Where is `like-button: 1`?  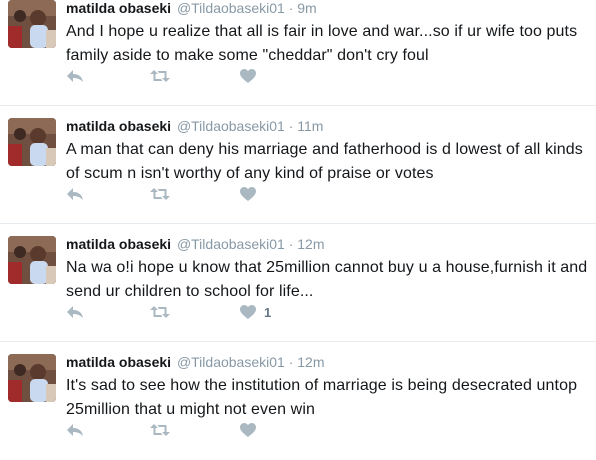 like-button: 1 is located at coordinates (255, 312).